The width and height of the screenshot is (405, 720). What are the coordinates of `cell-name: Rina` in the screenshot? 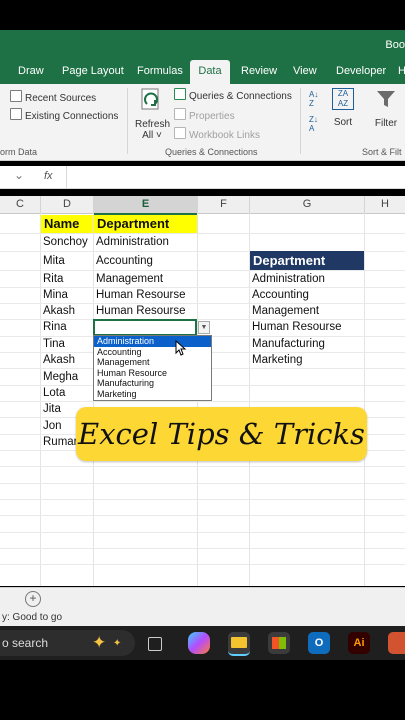 It's located at (55, 327).